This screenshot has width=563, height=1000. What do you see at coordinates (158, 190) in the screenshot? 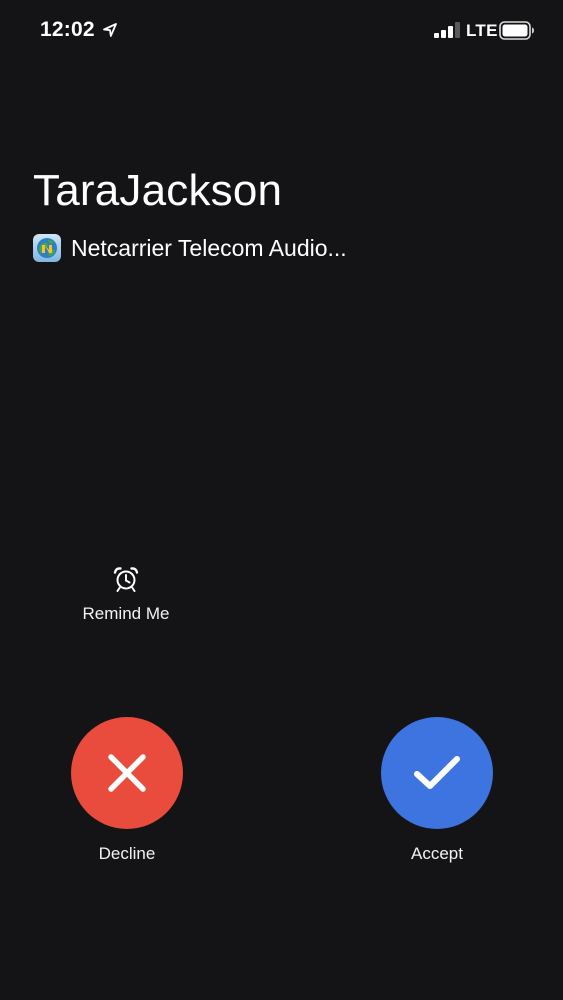
I see `caller-name: TaraJackson` at bounding box center [158, 190].